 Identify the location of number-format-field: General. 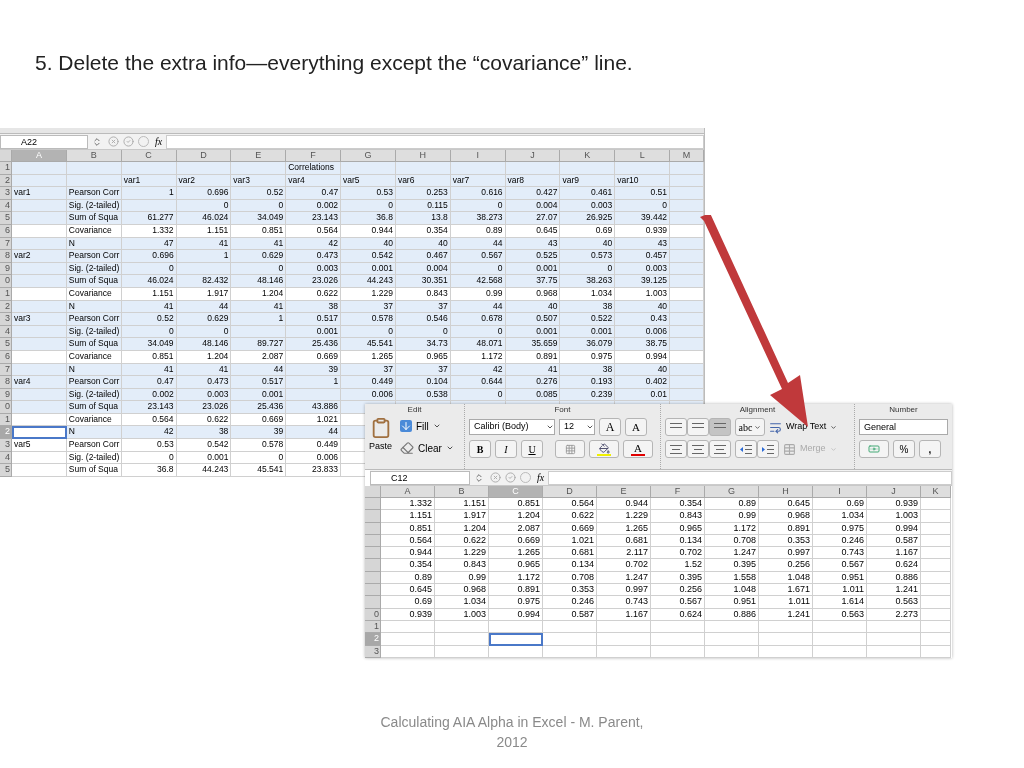
(903, 427).